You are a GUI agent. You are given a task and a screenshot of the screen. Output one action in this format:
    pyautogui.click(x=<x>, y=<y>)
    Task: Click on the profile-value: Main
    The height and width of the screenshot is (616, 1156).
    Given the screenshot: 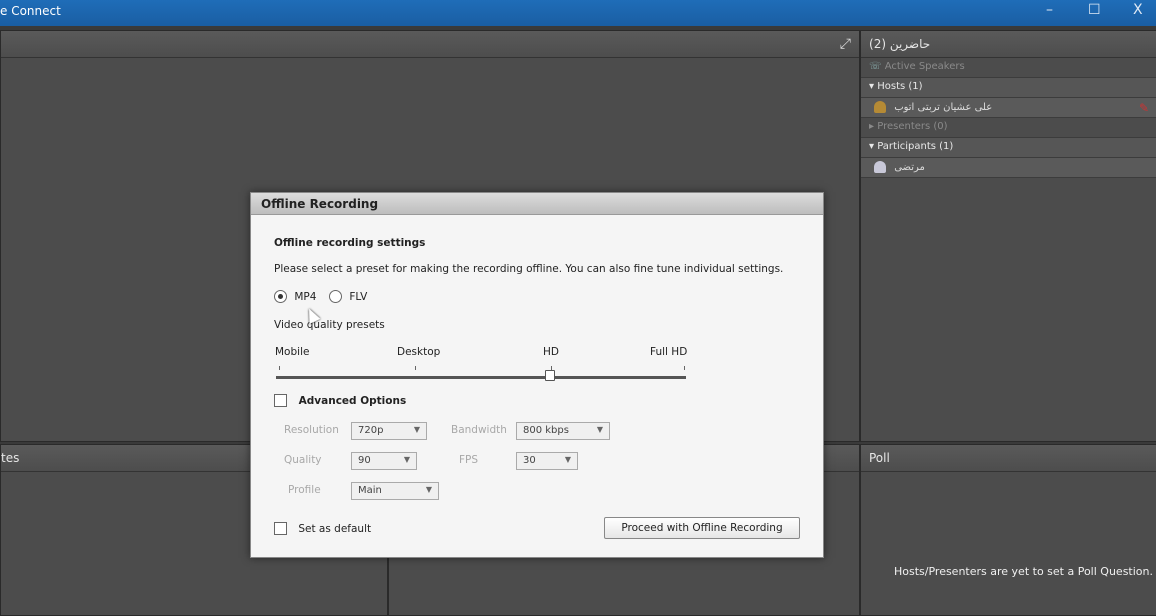 What is the action you would take?
    pyautogui.click(x=370, y=490)
    